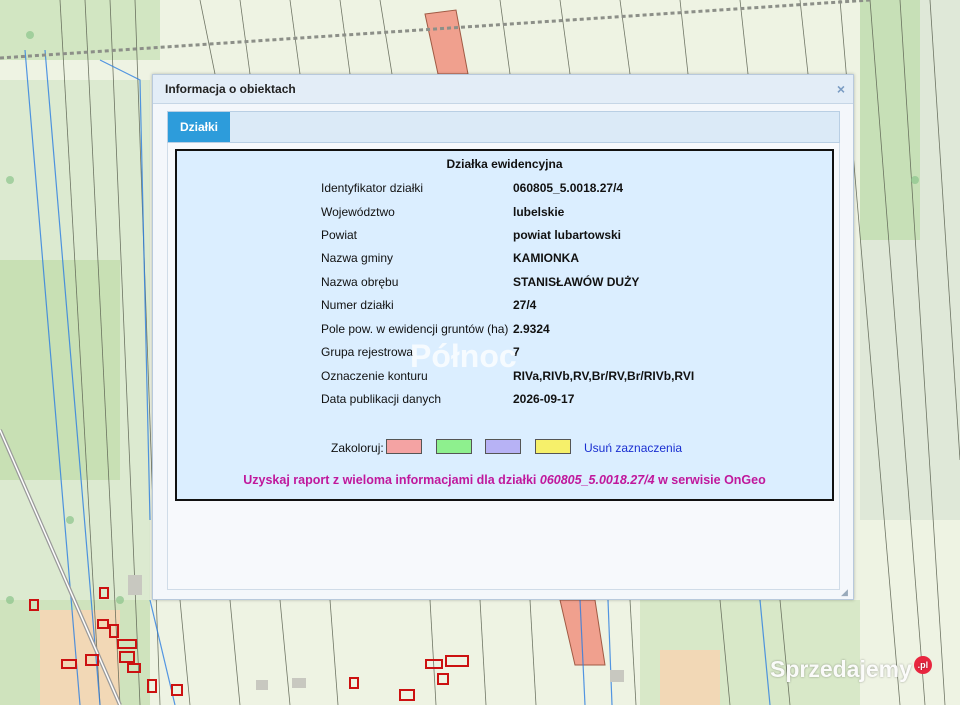 This screenshot has height=705, width=960. Describe the element at coordinates (463, 356) in the screenshot. I see `watermark-text: Północ` at that location.